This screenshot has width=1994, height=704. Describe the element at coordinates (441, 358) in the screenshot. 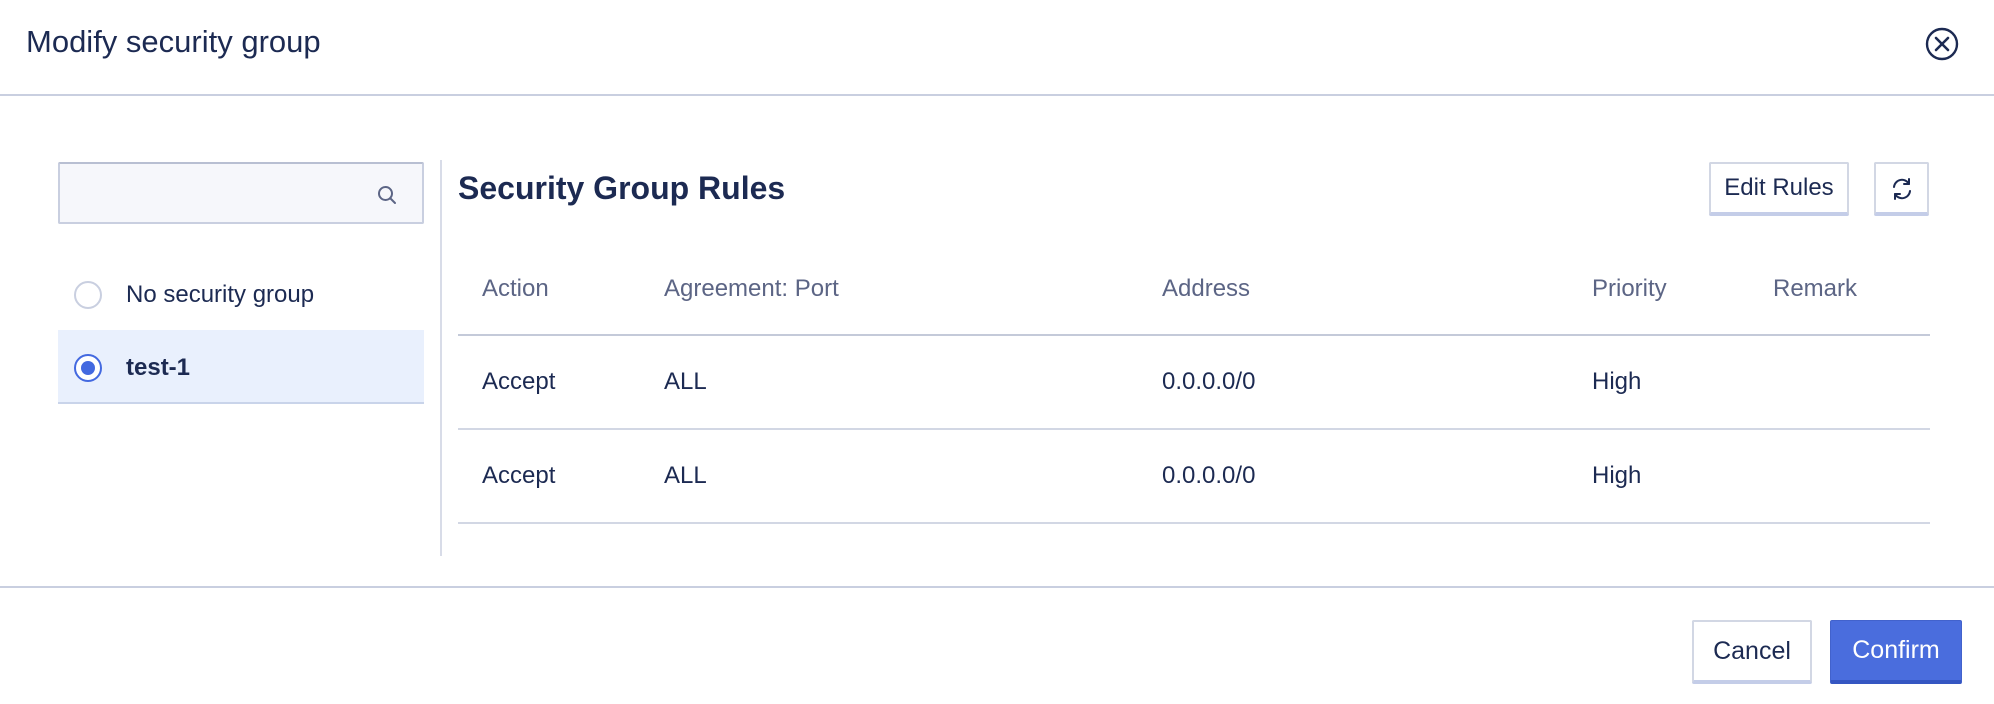

I see `panel-divider` at that location.